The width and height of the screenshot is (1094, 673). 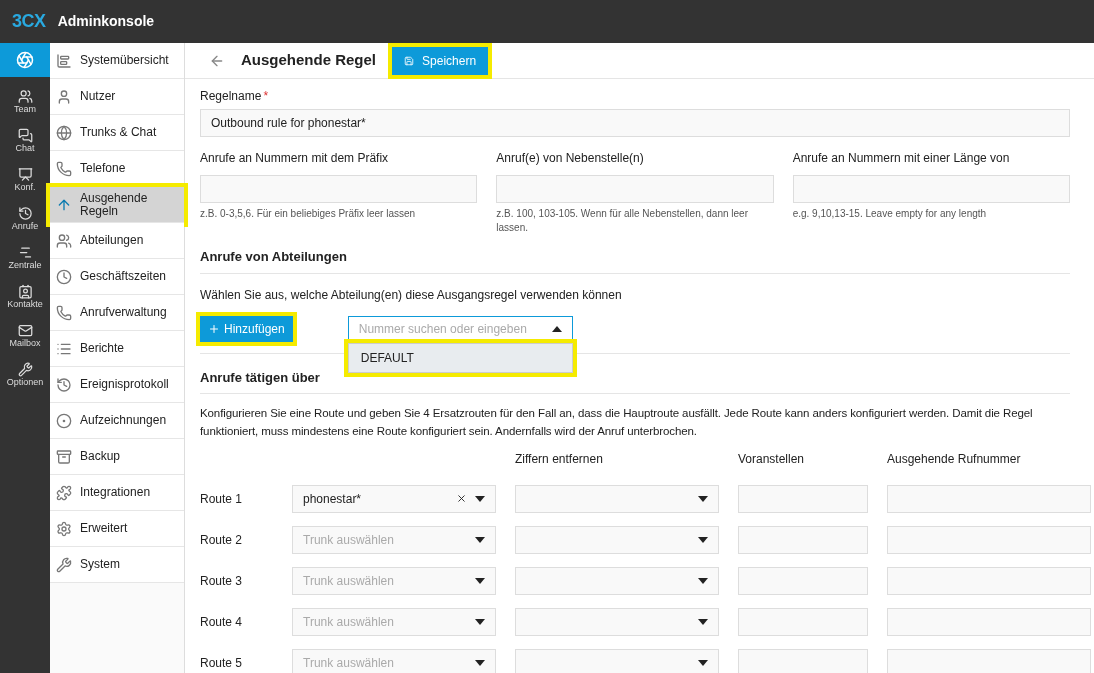 I want to click on save-icon, so click(x=409, y=60).